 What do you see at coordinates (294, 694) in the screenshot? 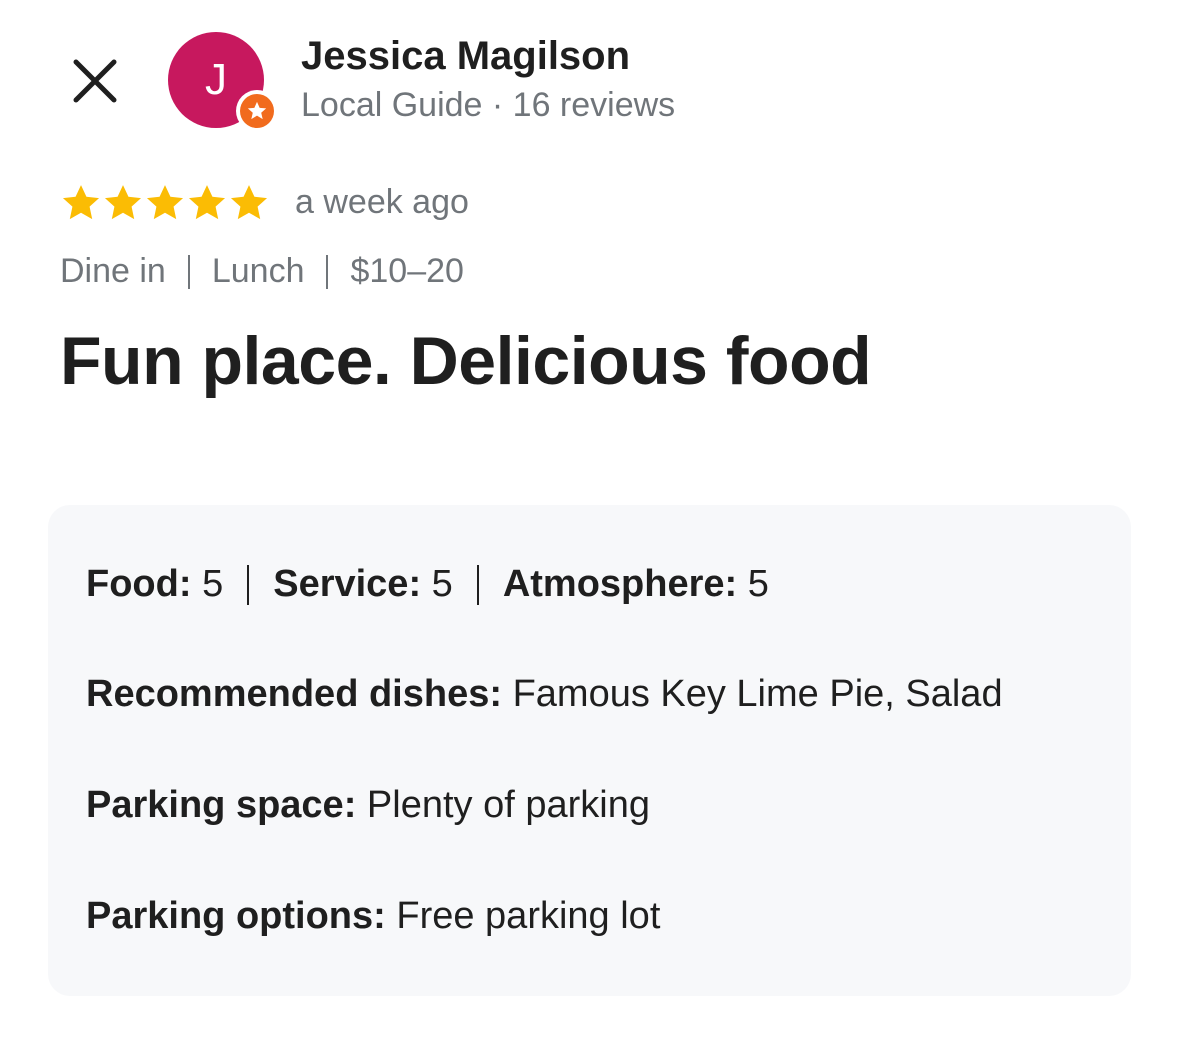
I see `recommended-dishes-label: Recommended dishes:` at bounding box center [294, 694].